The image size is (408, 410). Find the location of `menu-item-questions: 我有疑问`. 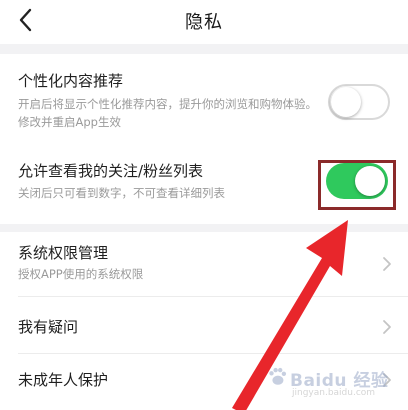

menu-item-questions: 我有疑问 is located at coordinates (204, 325).